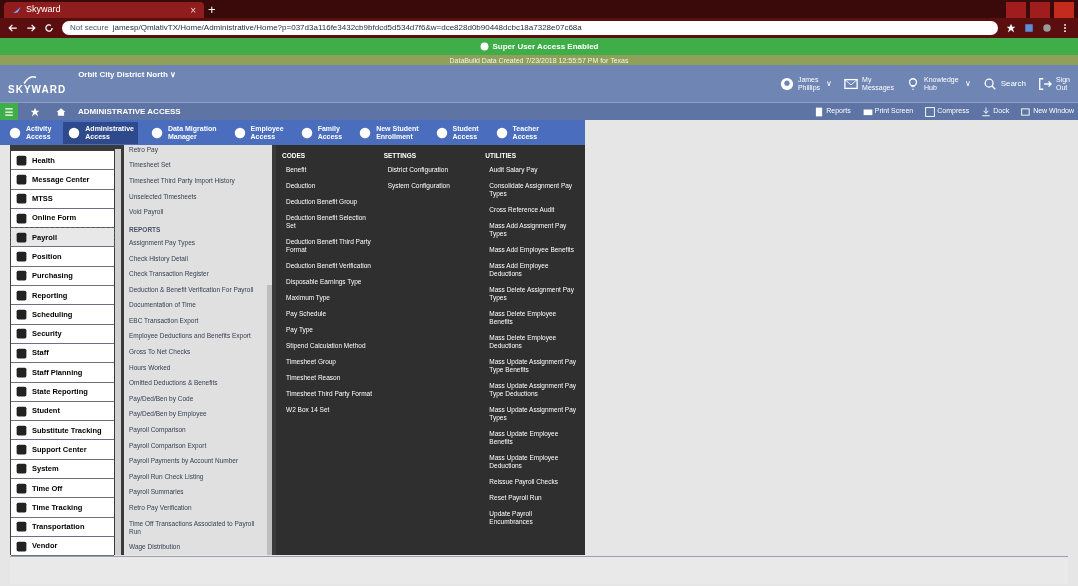 The width and height of the screenshot is (1078, 586). Describe the element at coordinates (1026, 111) in the screenshot. I see `window-icon` at that location.